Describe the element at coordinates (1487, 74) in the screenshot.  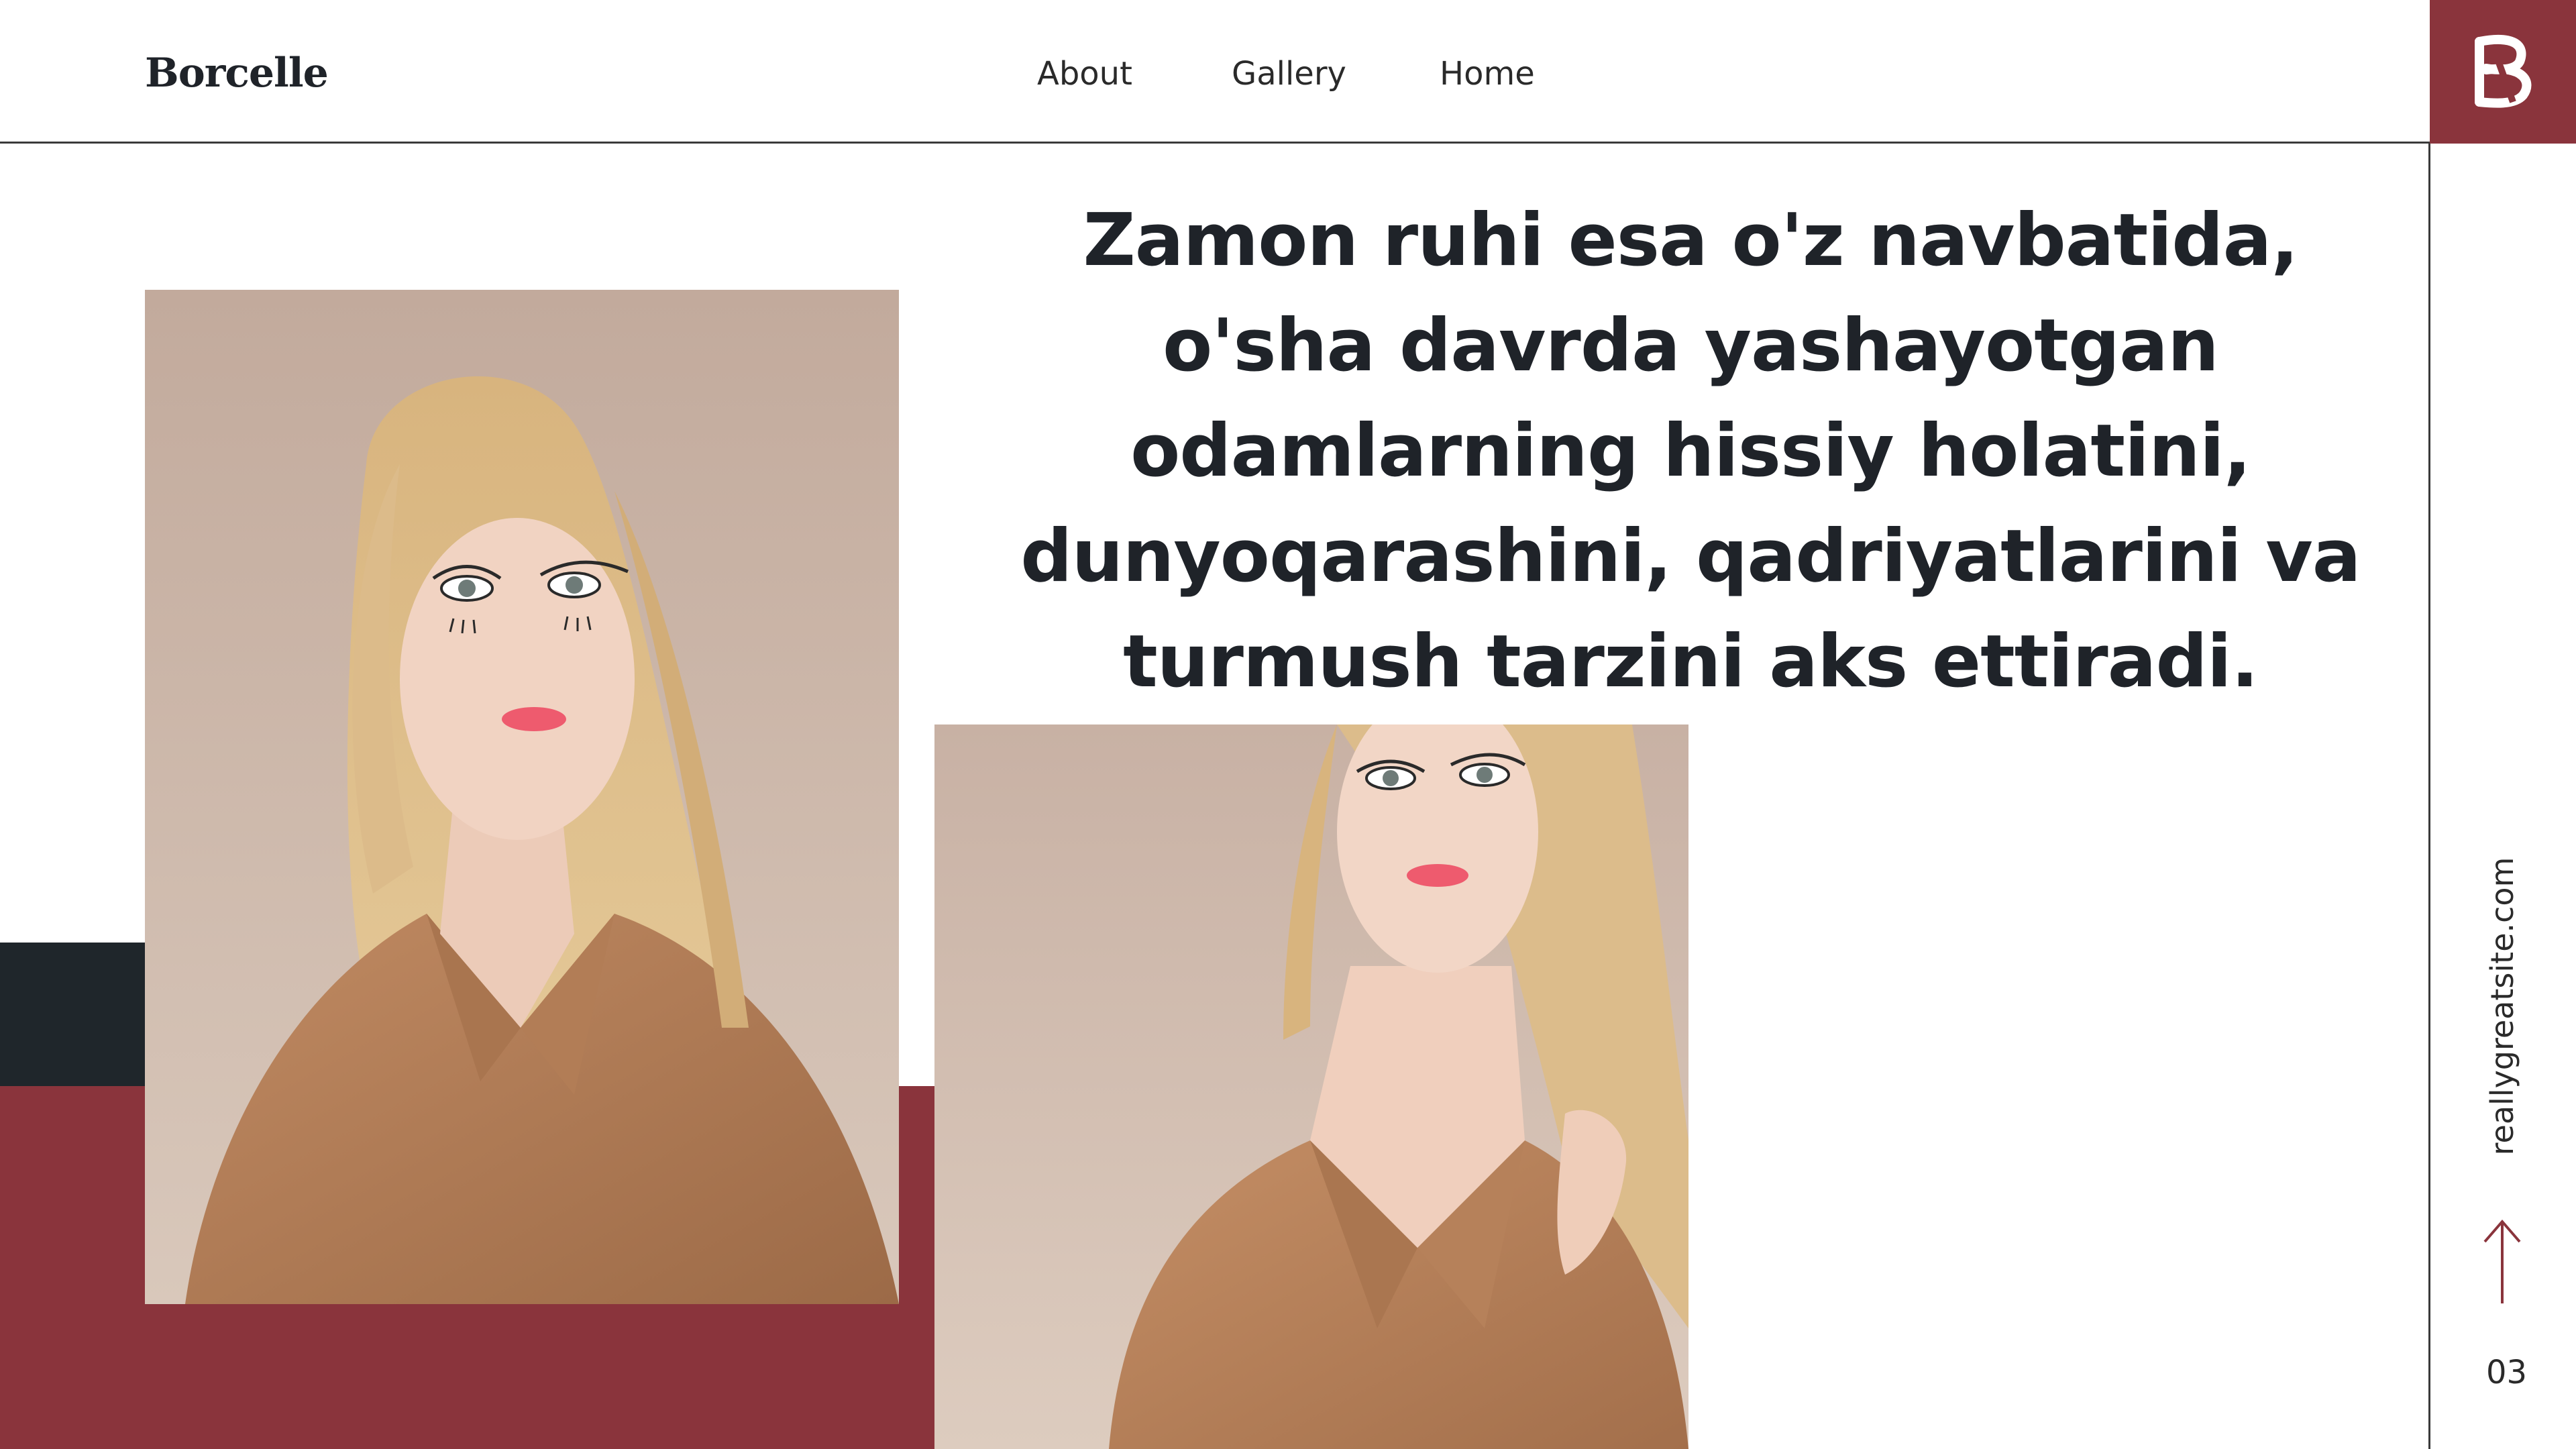
I see `nav-item-home: Home` at that location.